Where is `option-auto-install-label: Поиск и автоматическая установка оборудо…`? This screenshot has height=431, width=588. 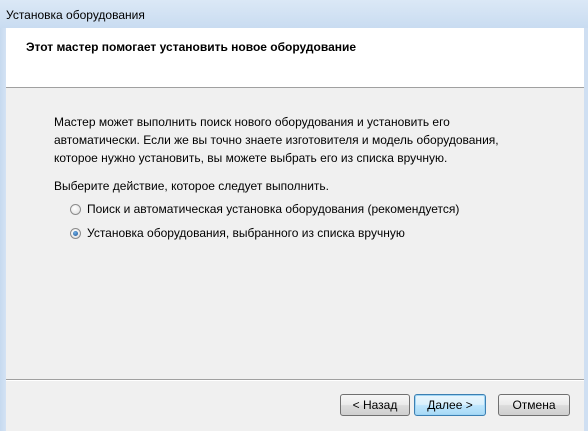
option-auto-install-label: Поиск и автоматическая установка оборудо… is located at coordinates (273, 209).